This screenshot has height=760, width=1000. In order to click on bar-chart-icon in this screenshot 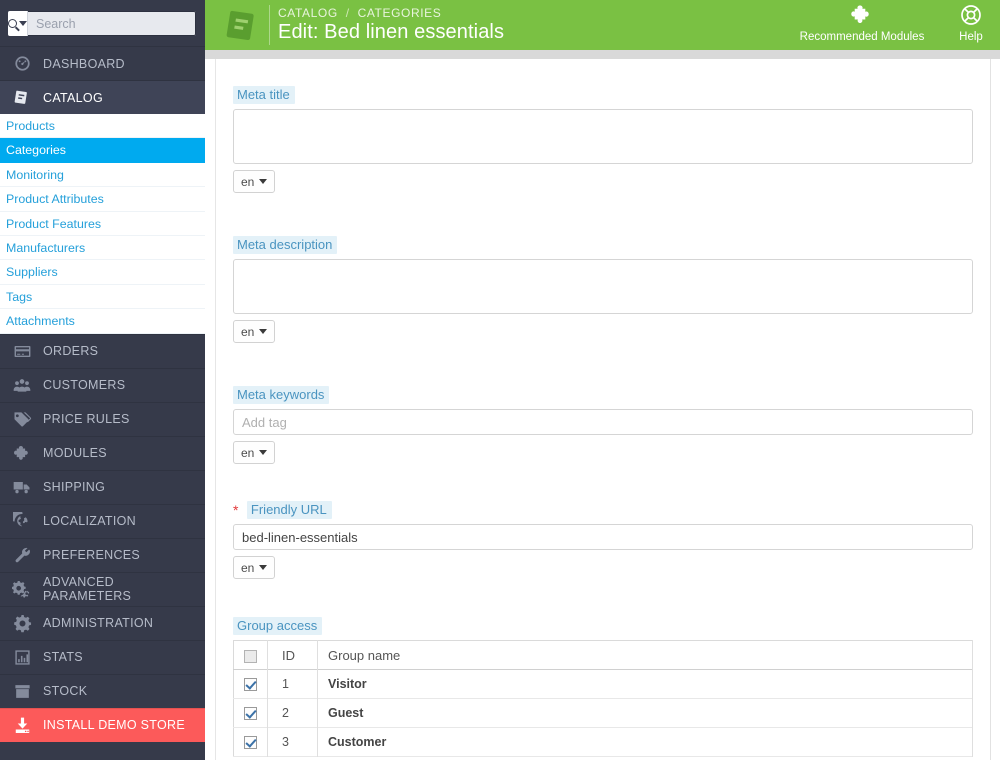, I will do `click(22, 657)`.